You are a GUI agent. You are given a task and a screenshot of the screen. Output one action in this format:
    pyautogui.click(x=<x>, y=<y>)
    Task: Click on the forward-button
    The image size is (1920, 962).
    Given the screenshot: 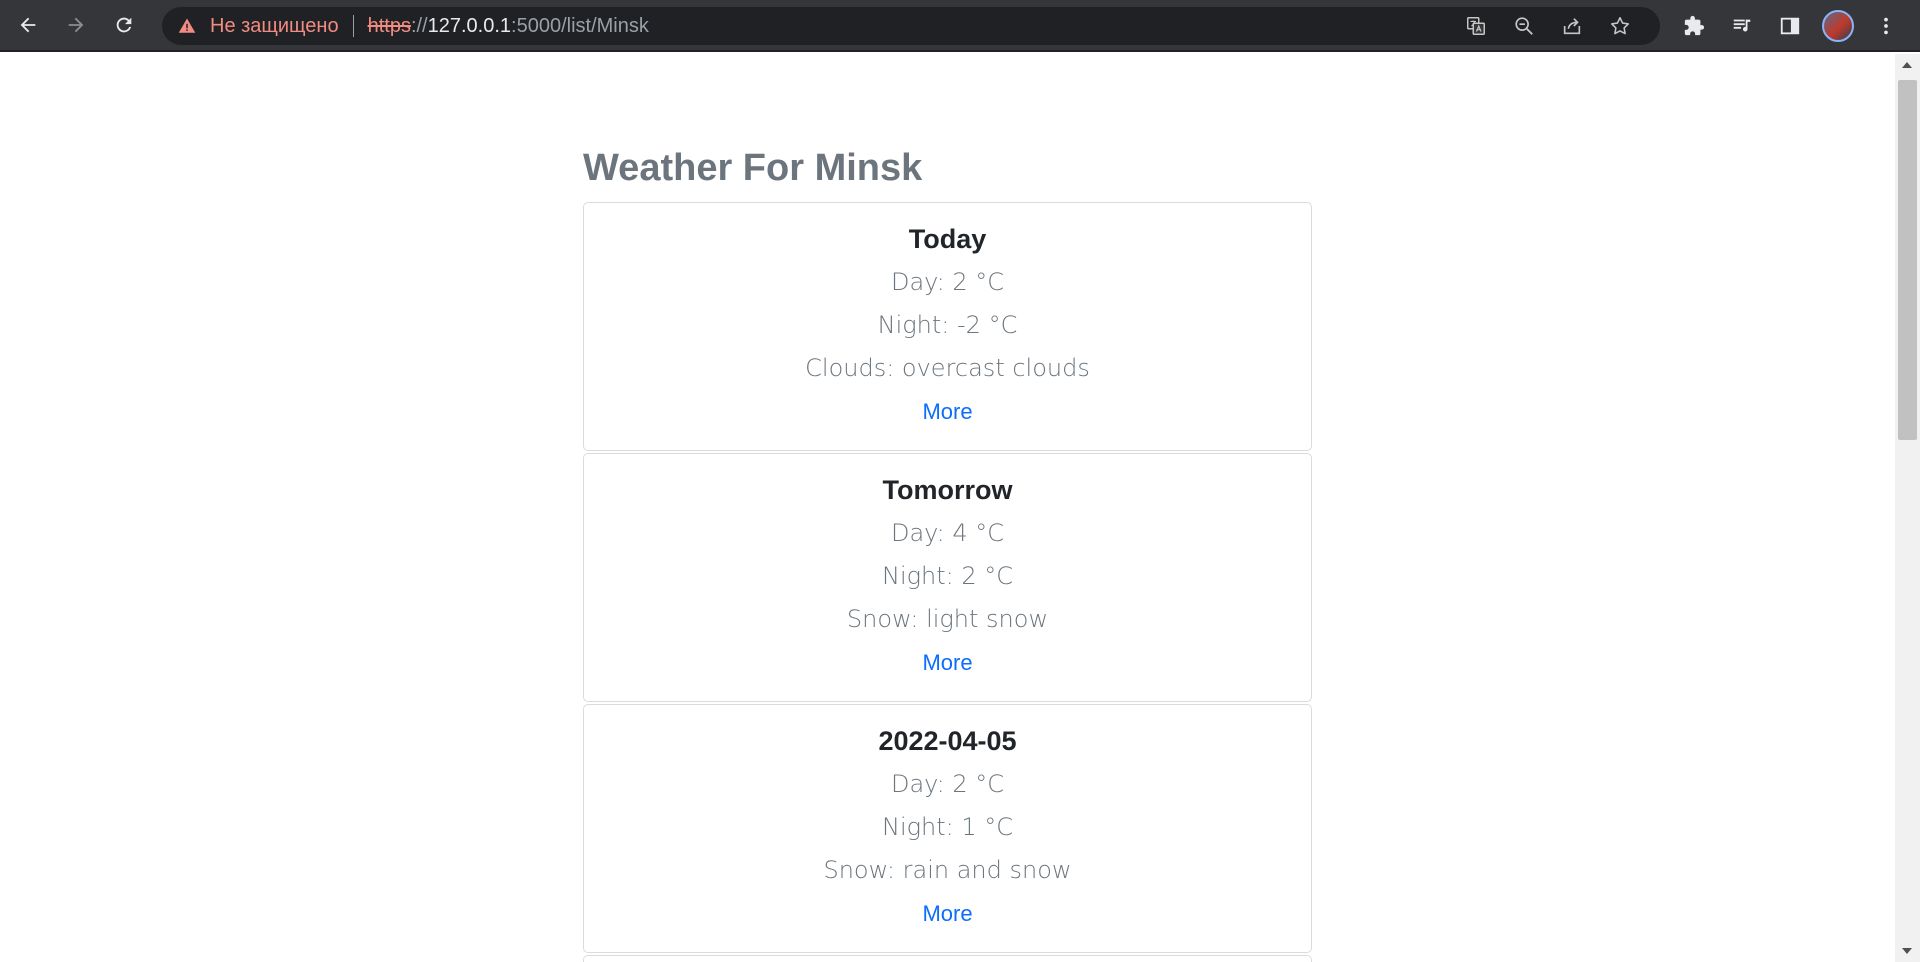 What is the action you would take?
    pyautogui.click(x=76, y=25)
    